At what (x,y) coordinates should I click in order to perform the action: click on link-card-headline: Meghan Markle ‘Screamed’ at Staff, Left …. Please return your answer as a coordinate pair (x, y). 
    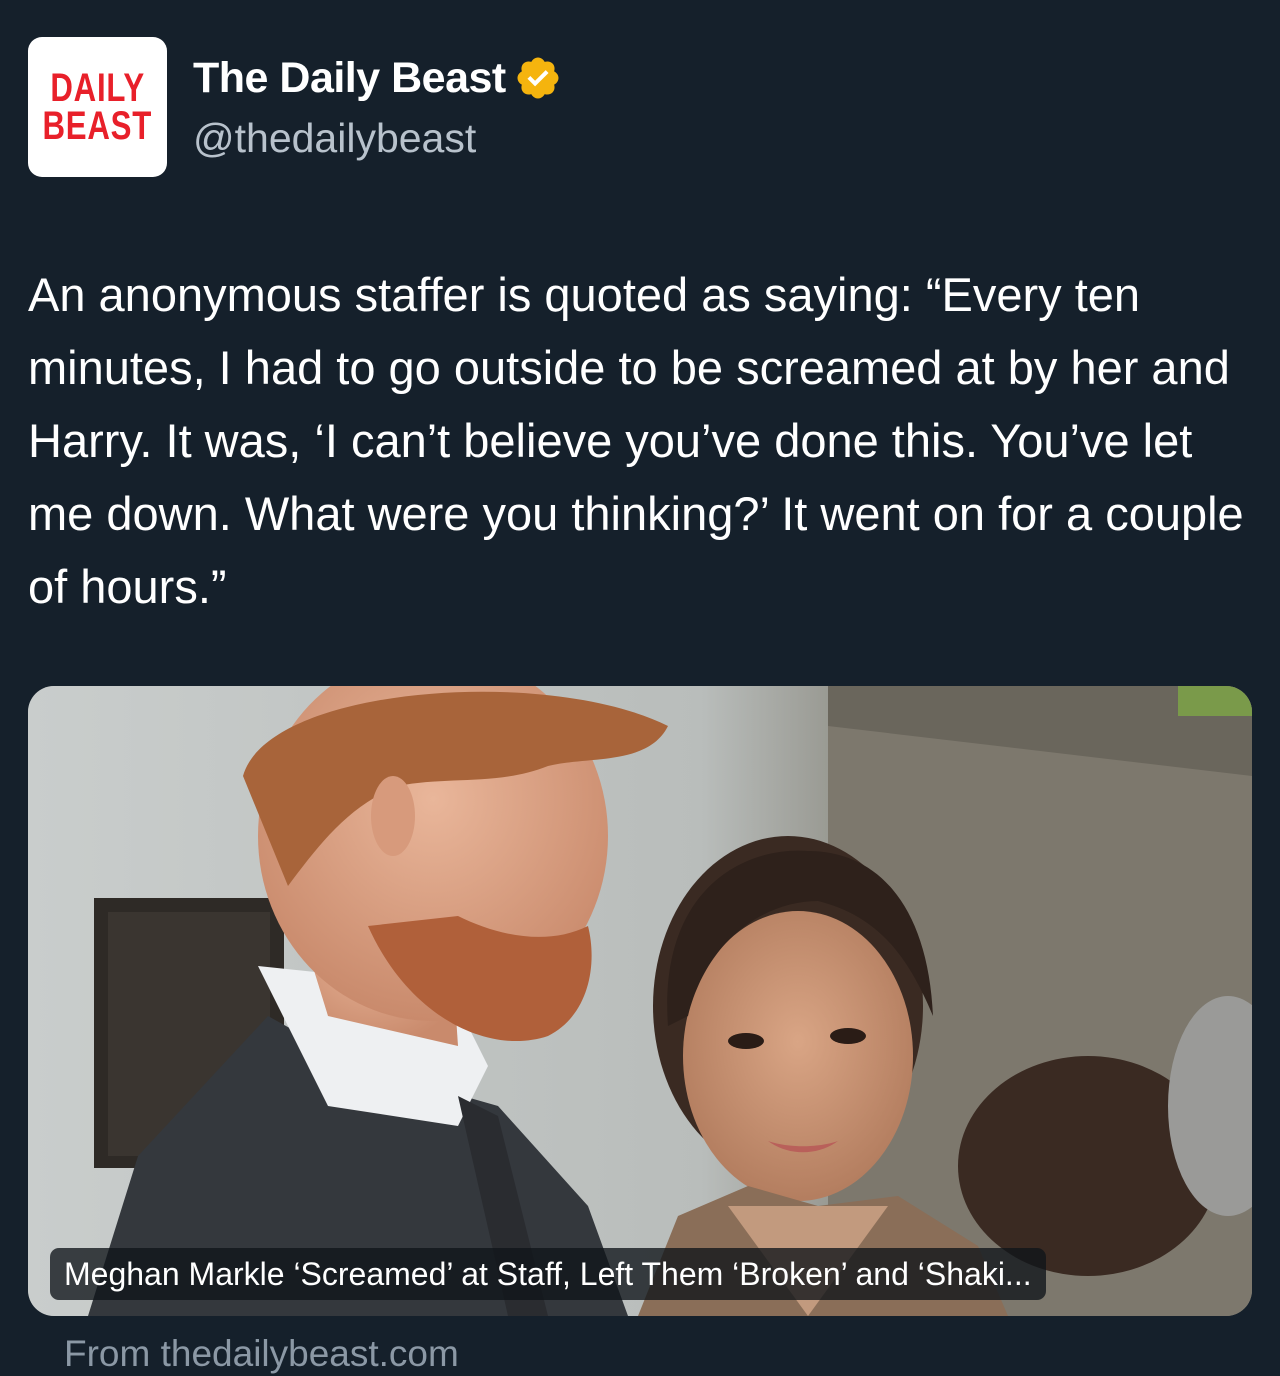
    Looking at the image, I should click on (548, 1274).